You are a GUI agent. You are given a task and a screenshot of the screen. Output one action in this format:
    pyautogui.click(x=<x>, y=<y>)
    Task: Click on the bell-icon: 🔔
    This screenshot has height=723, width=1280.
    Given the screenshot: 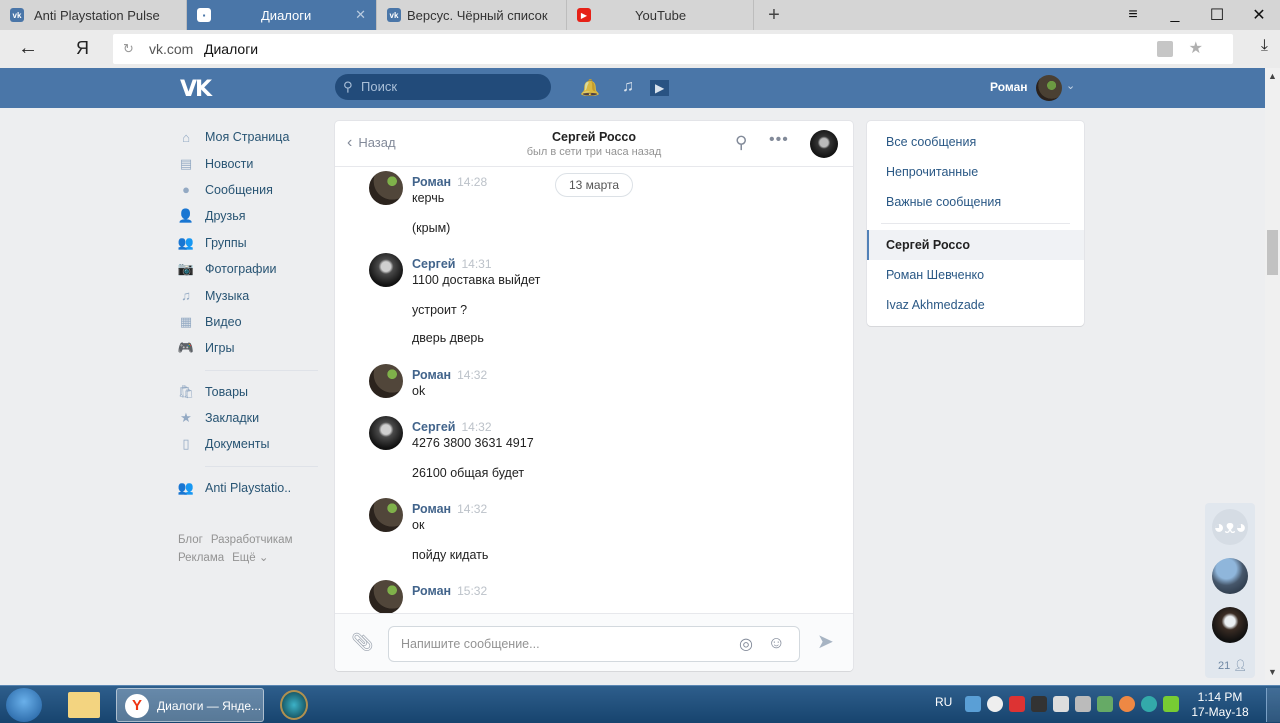 What is the action you would take?
    pyautogui.click(x=590, y=88)
    